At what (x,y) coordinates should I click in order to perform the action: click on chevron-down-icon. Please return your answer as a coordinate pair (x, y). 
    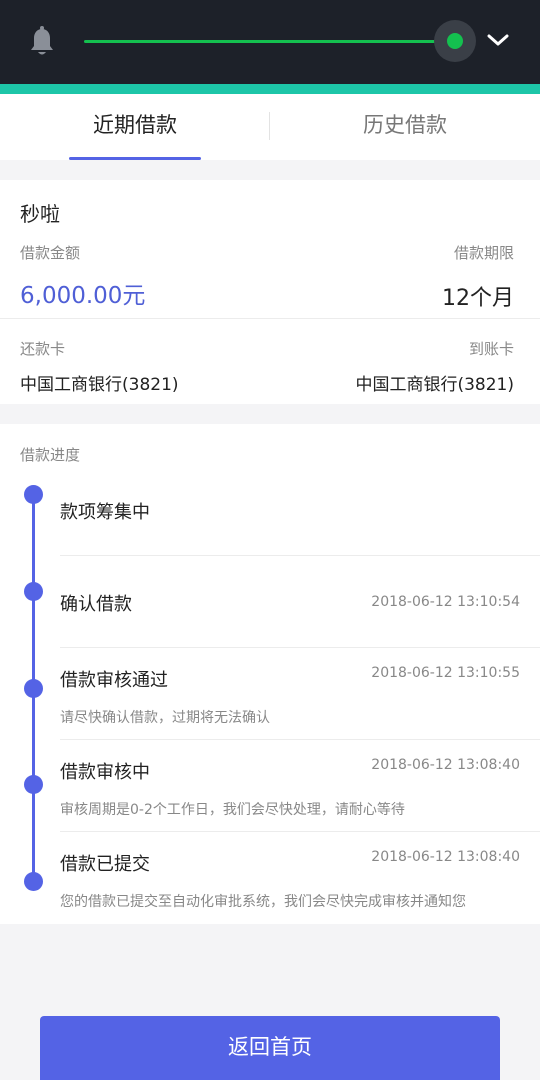
    Looking at the image, I should click on (498, 40).